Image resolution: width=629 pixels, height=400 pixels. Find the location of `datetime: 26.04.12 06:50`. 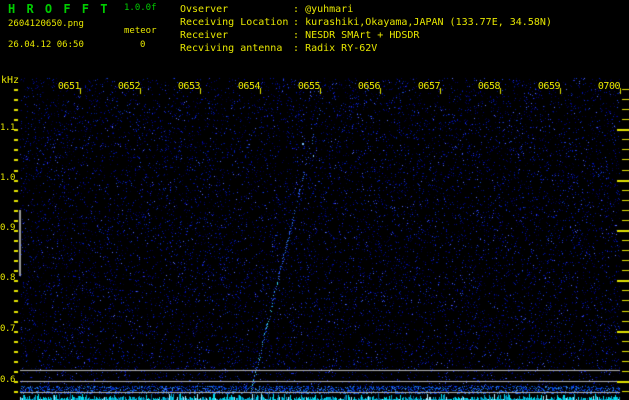

datetime: 26.04.12 06:50 is located at coordinates (46, 45).